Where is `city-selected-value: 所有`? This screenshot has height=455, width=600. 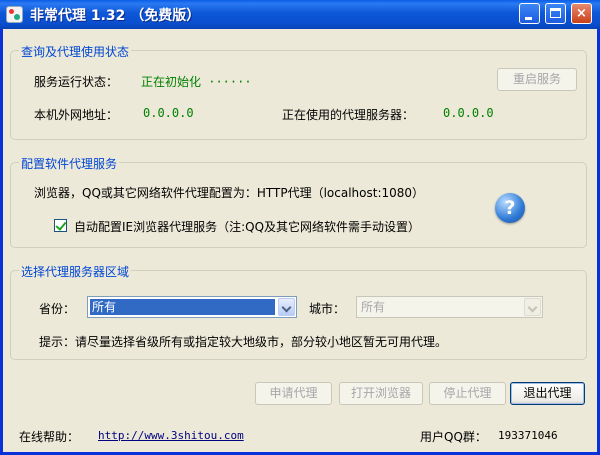 city-selected-value: 所有 is located at coordinates (373, 307).